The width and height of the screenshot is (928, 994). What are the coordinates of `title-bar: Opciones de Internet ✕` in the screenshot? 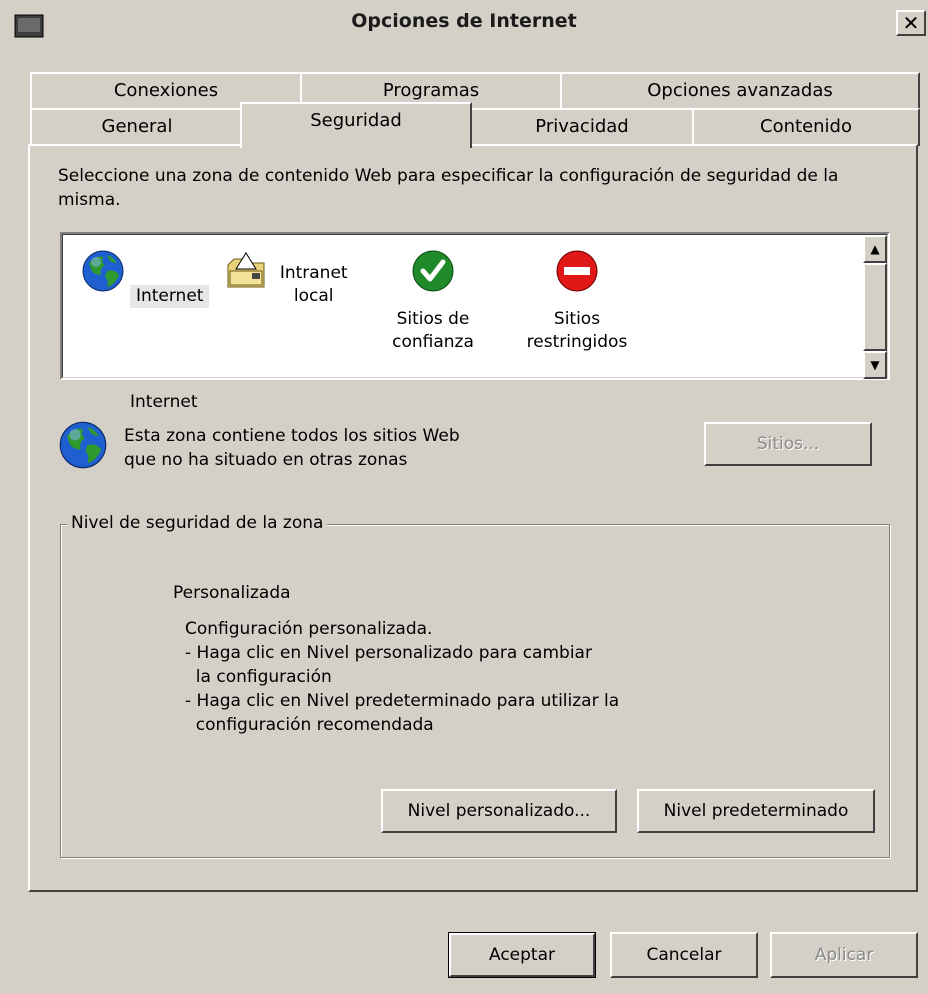 It's located at (464, 24).